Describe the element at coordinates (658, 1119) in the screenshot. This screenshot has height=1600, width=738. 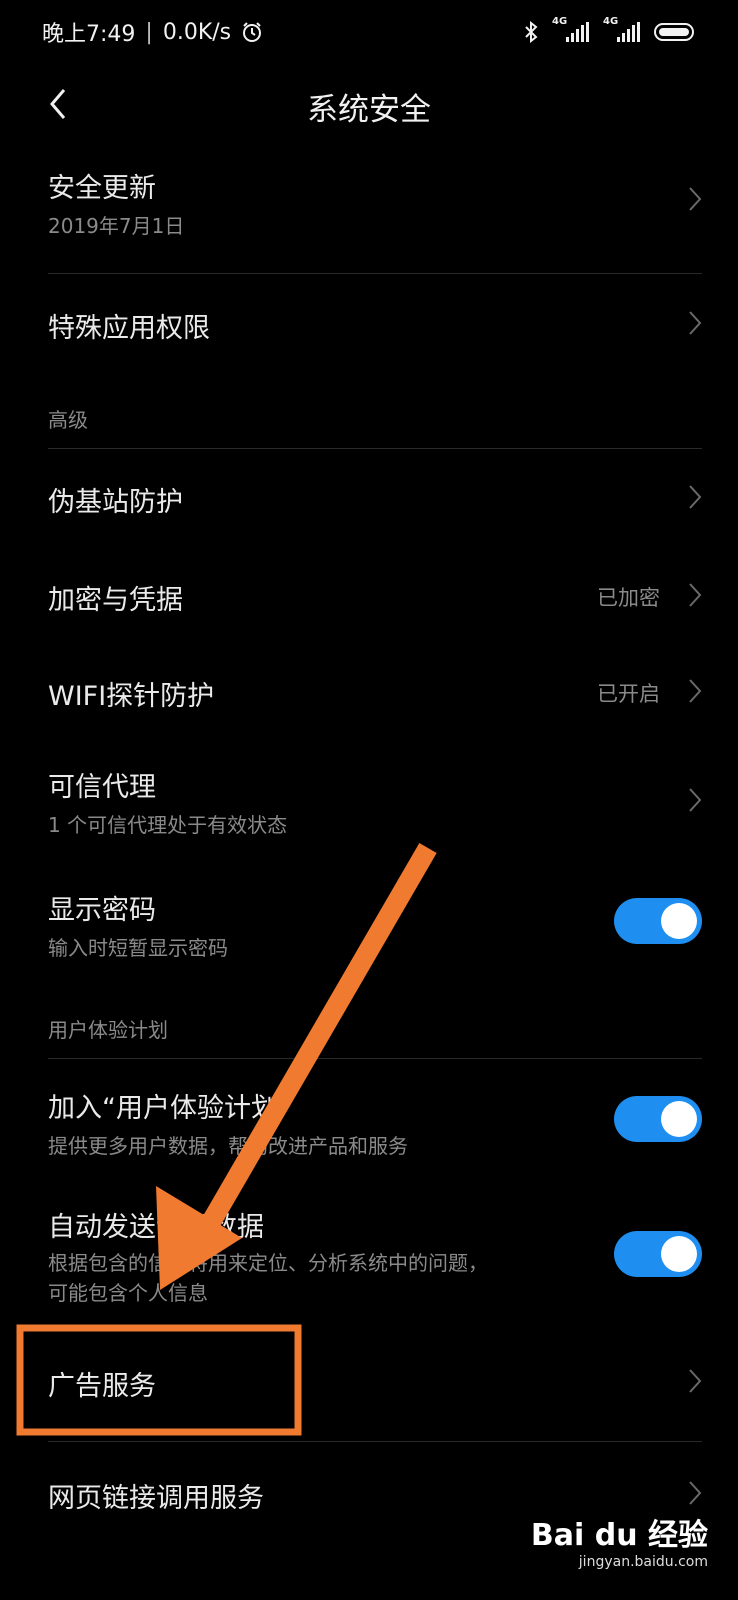
I see `join-ux-plan-toggle` at that location.